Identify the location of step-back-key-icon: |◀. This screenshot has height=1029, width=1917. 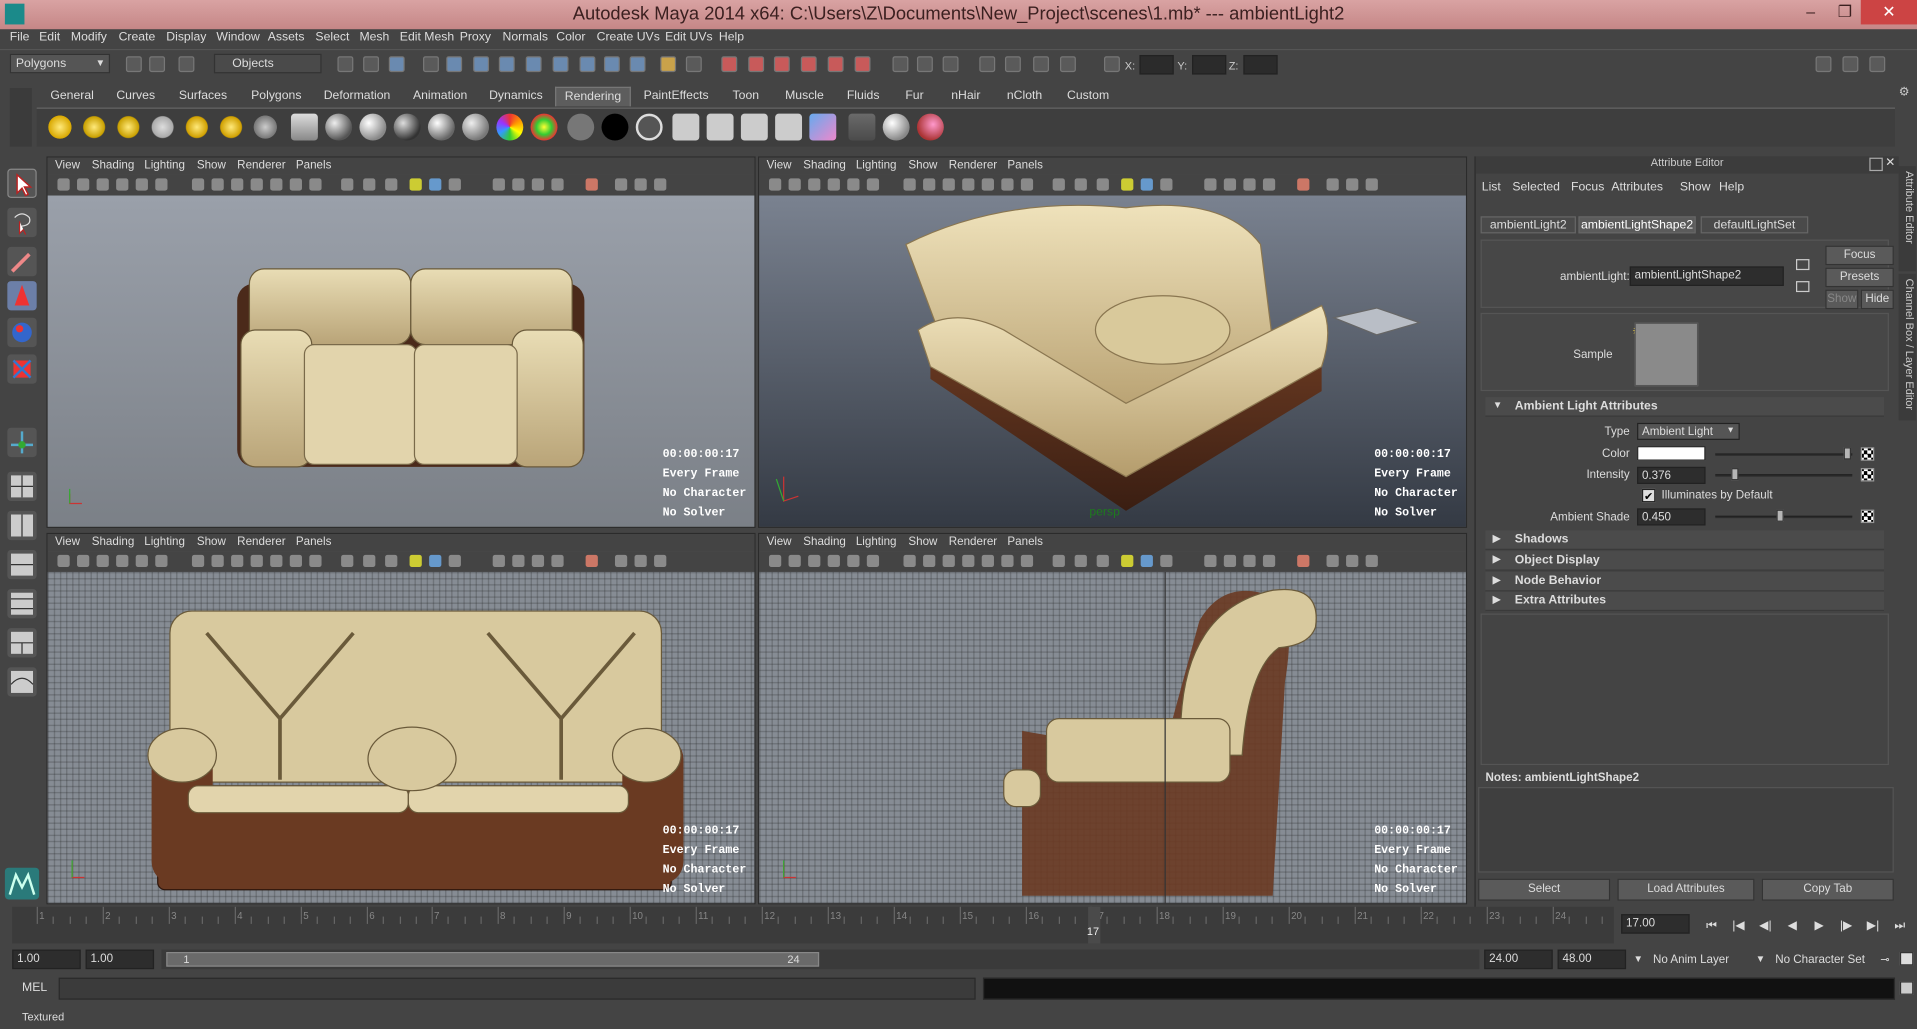
(1739, 926).